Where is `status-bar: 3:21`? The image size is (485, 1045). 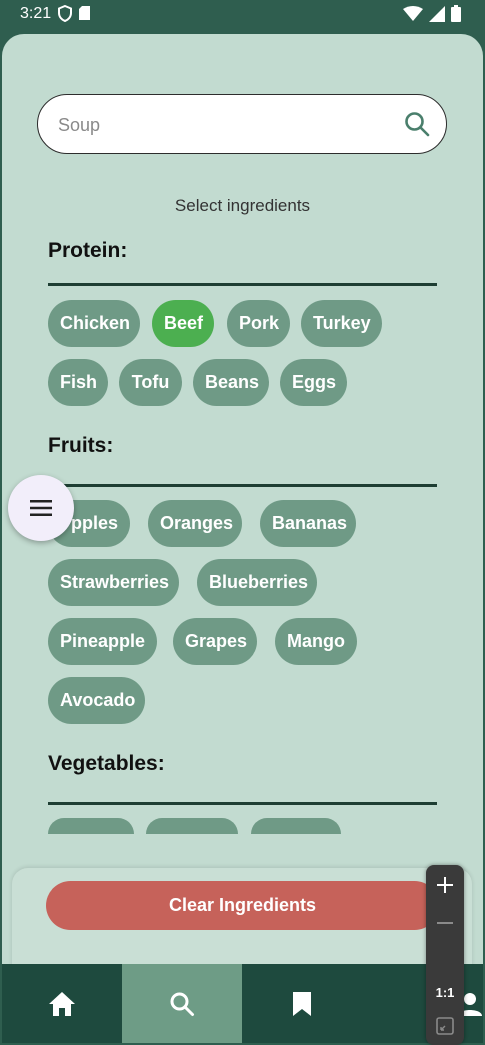
status-bar: 3:21 is located at coordinates (242, 15).